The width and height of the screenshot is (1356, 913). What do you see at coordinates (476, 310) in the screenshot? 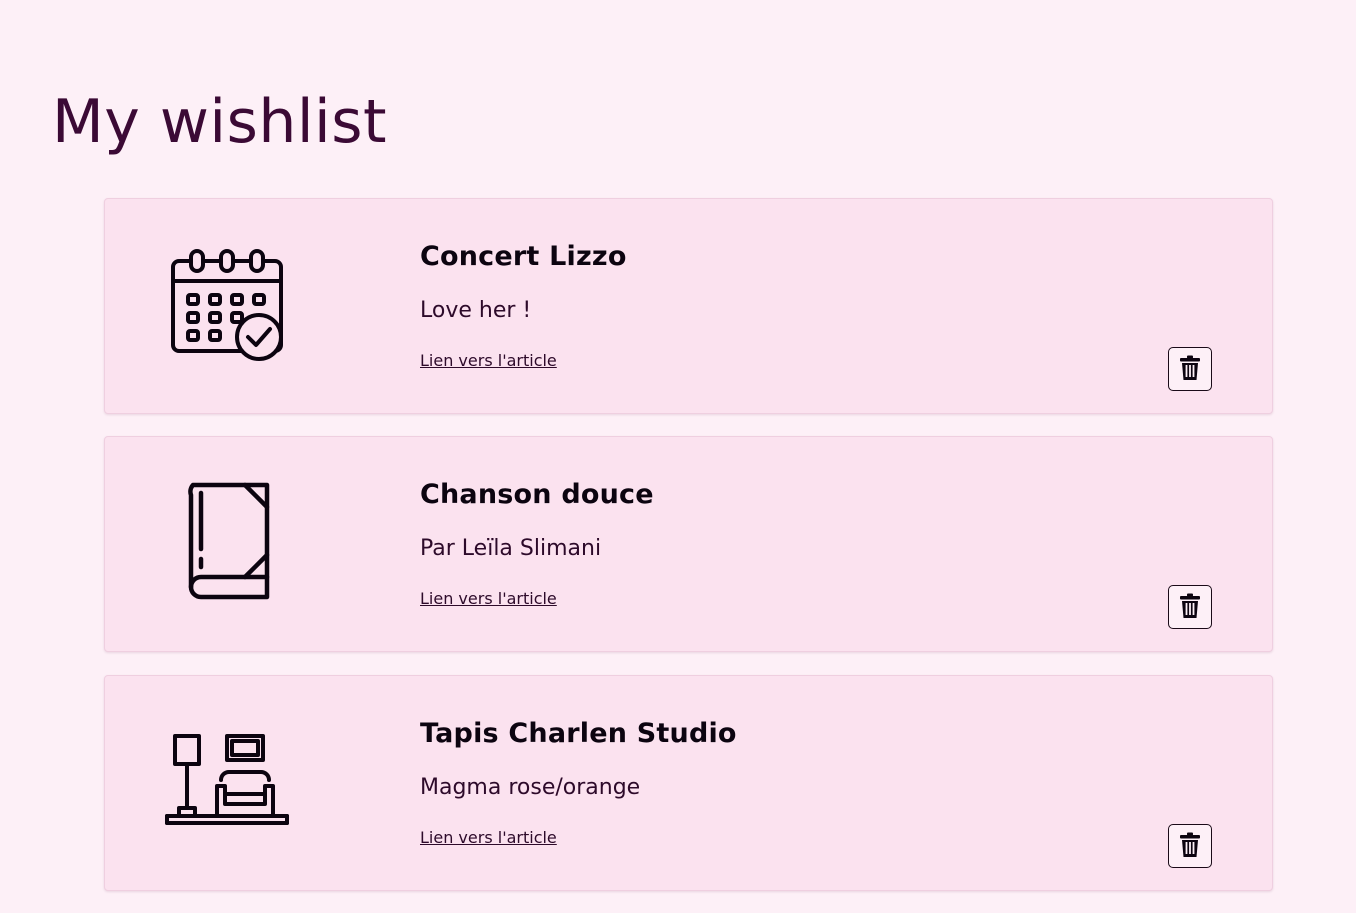
I see `item-description: Love her !` at bounding box center [476, 310].